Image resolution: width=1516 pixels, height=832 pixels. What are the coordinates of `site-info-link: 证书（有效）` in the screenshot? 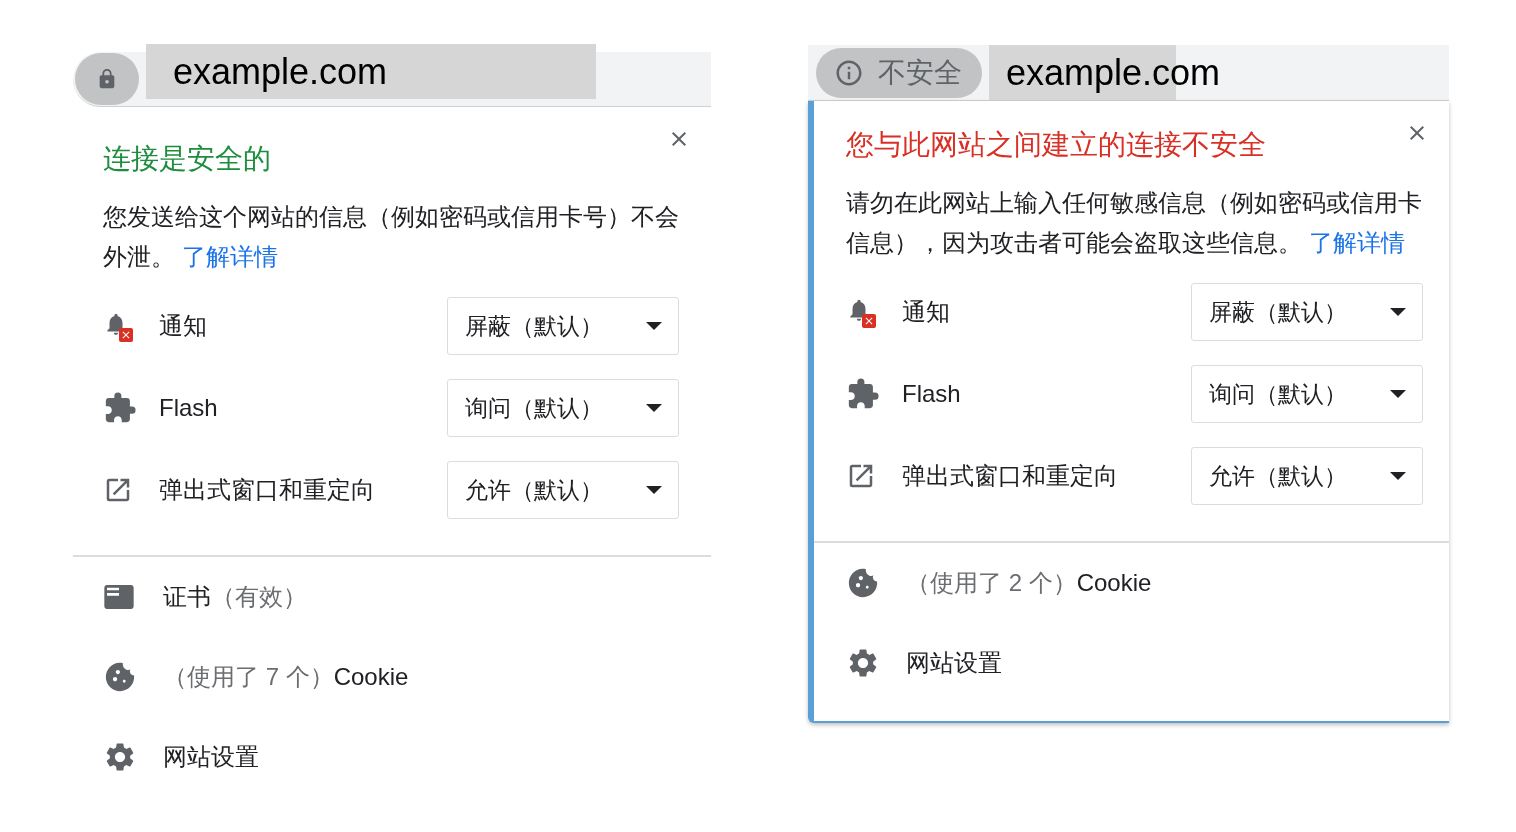 It's located at (235, 597).